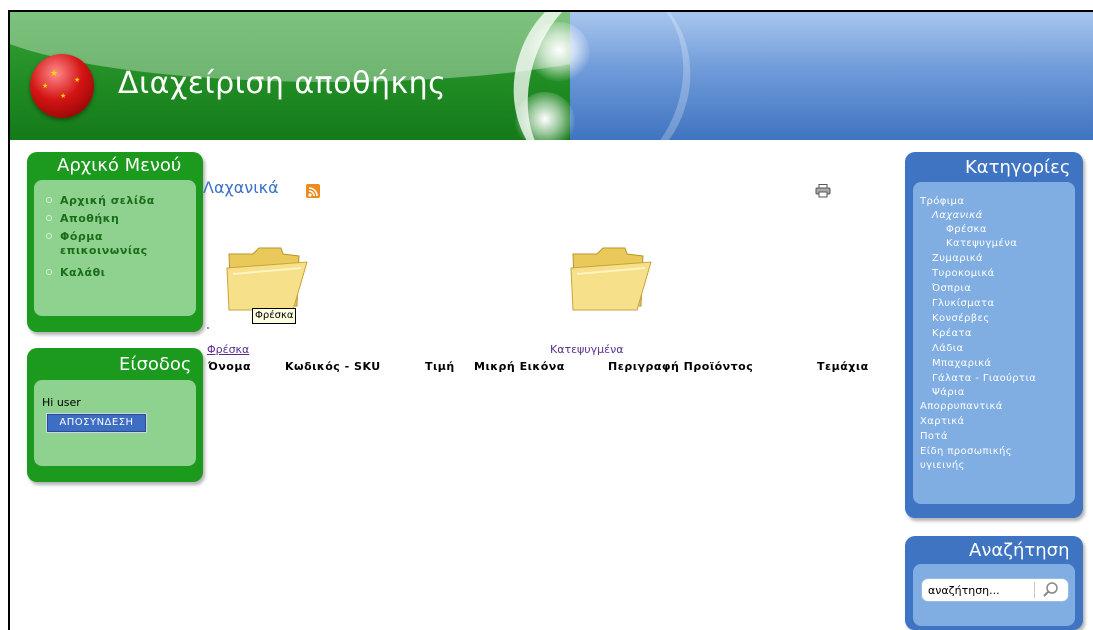  What do you see at coordinates (942, 421) in the screenshot?
I see `category-item: Χαρτικά` at bounding box center [942, 421].